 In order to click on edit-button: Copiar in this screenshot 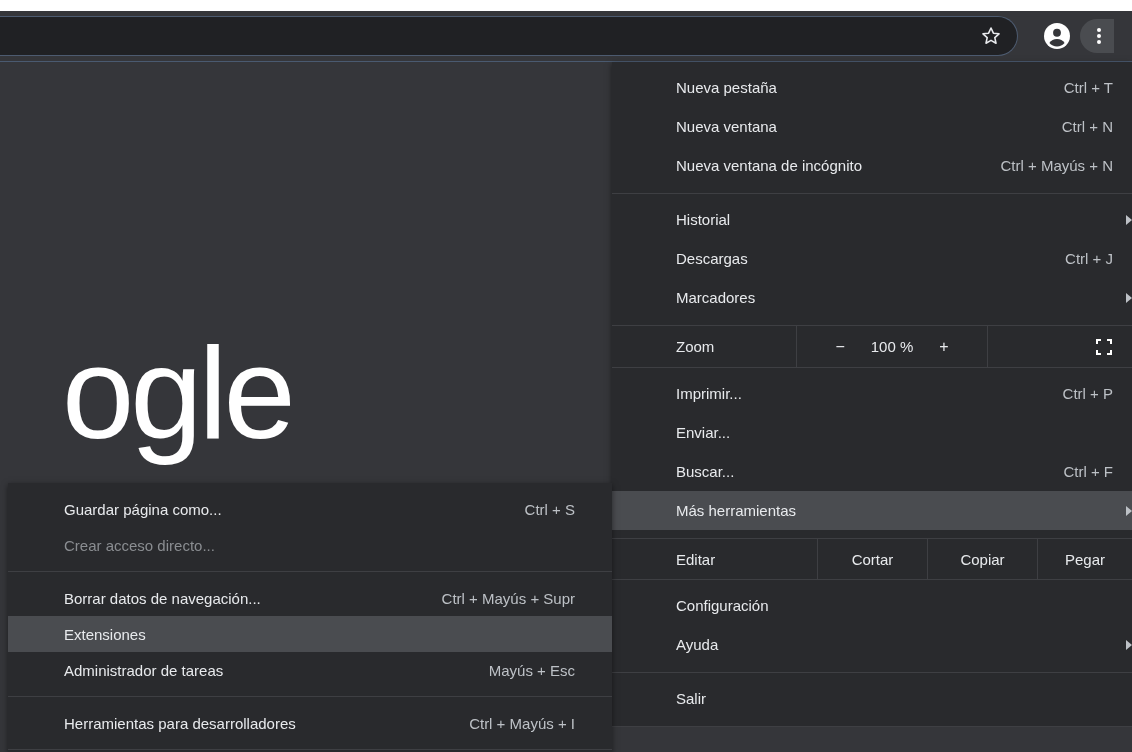, I will do `click(982, 559)`.